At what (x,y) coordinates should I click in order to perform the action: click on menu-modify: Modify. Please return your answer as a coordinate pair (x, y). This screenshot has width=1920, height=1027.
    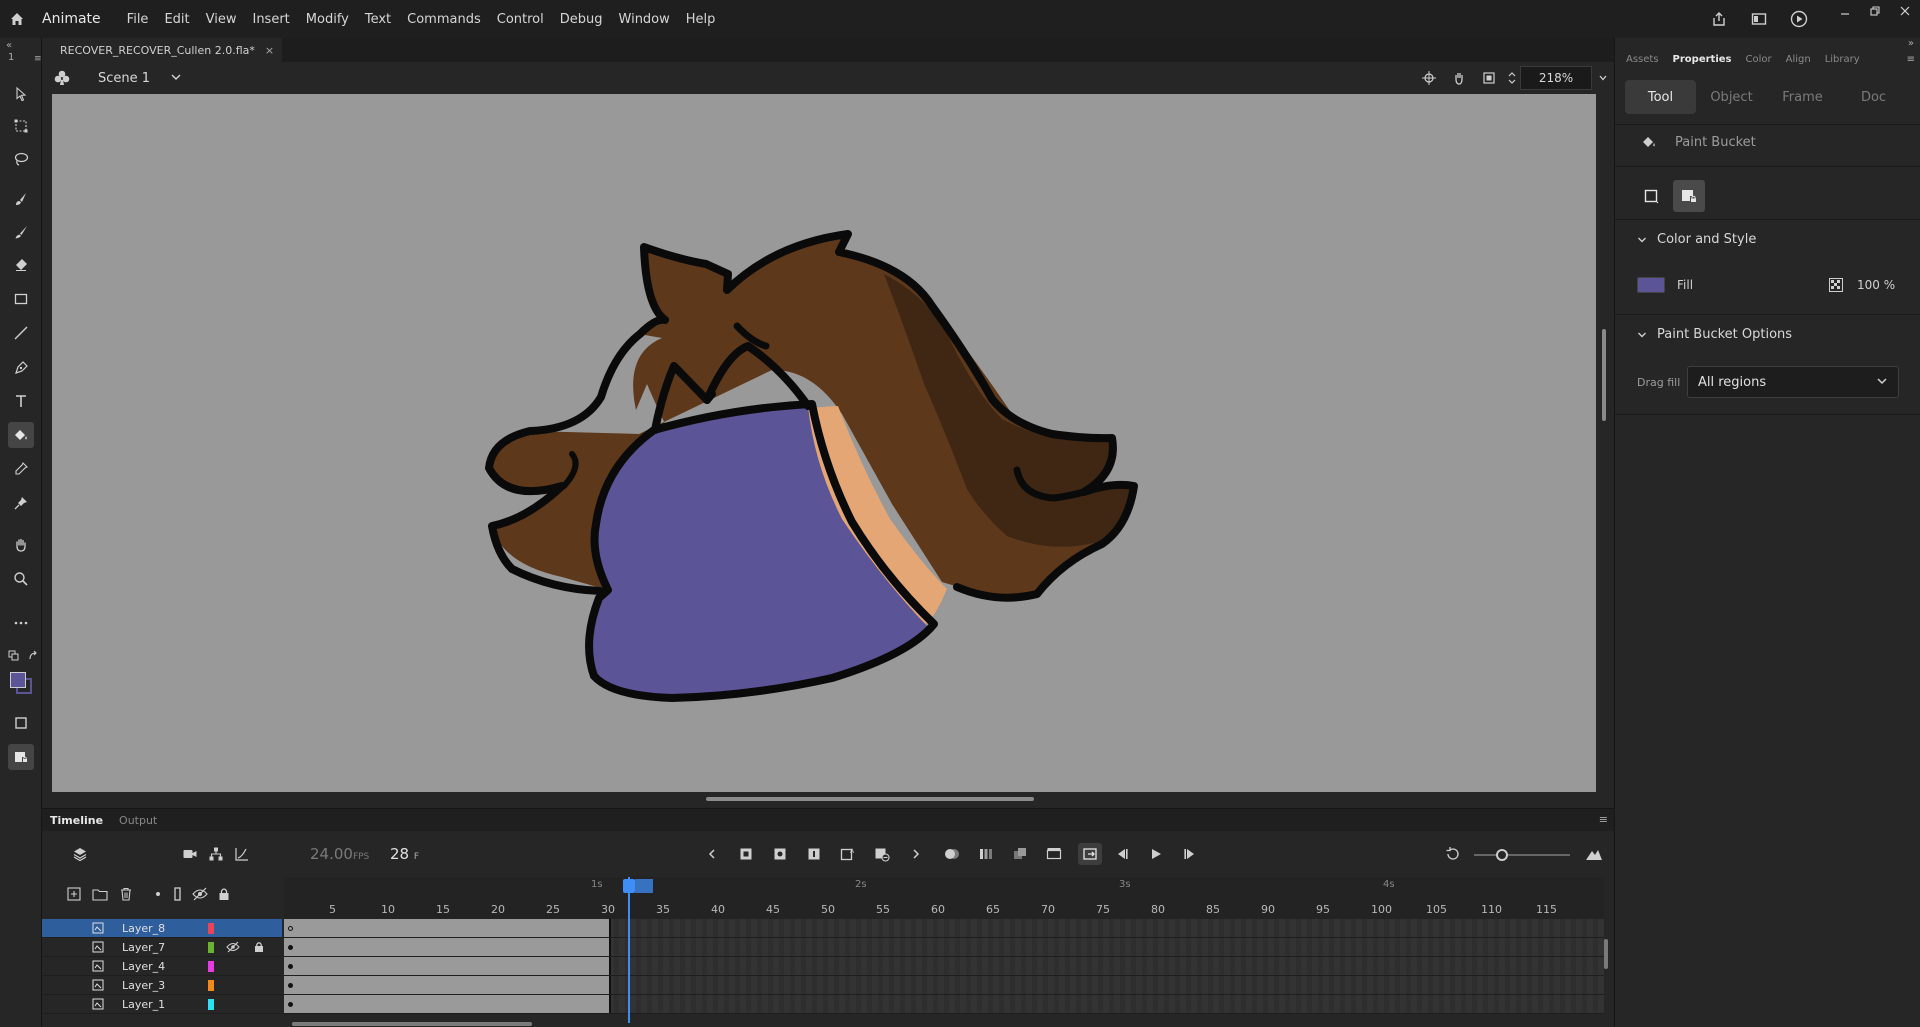
    Looking at the image, I should click on (327, 19).